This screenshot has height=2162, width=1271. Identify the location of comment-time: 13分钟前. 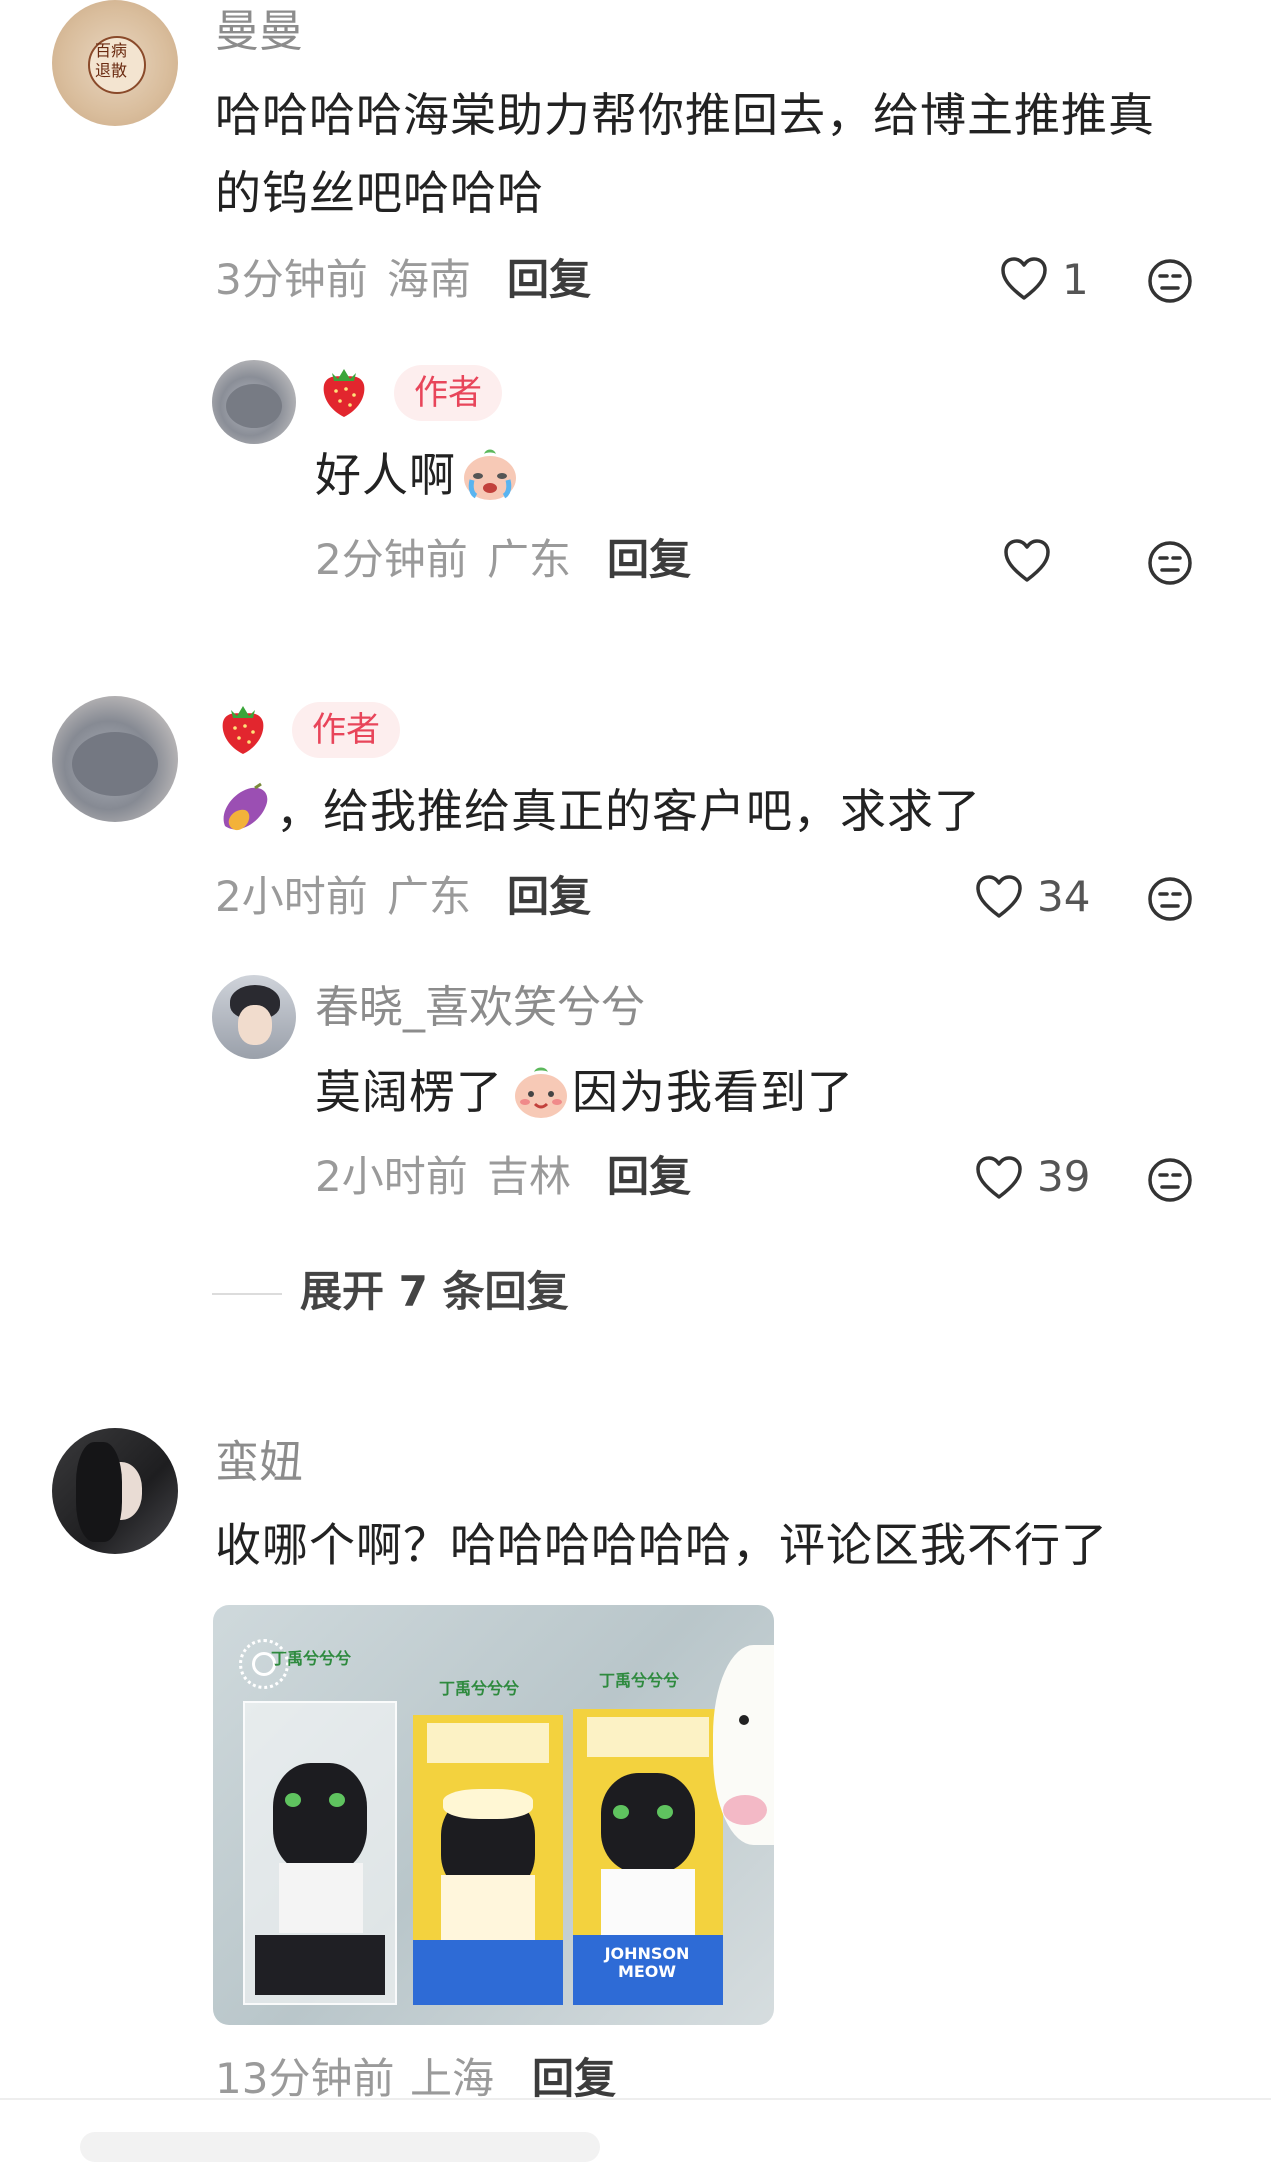
(305, 2078).